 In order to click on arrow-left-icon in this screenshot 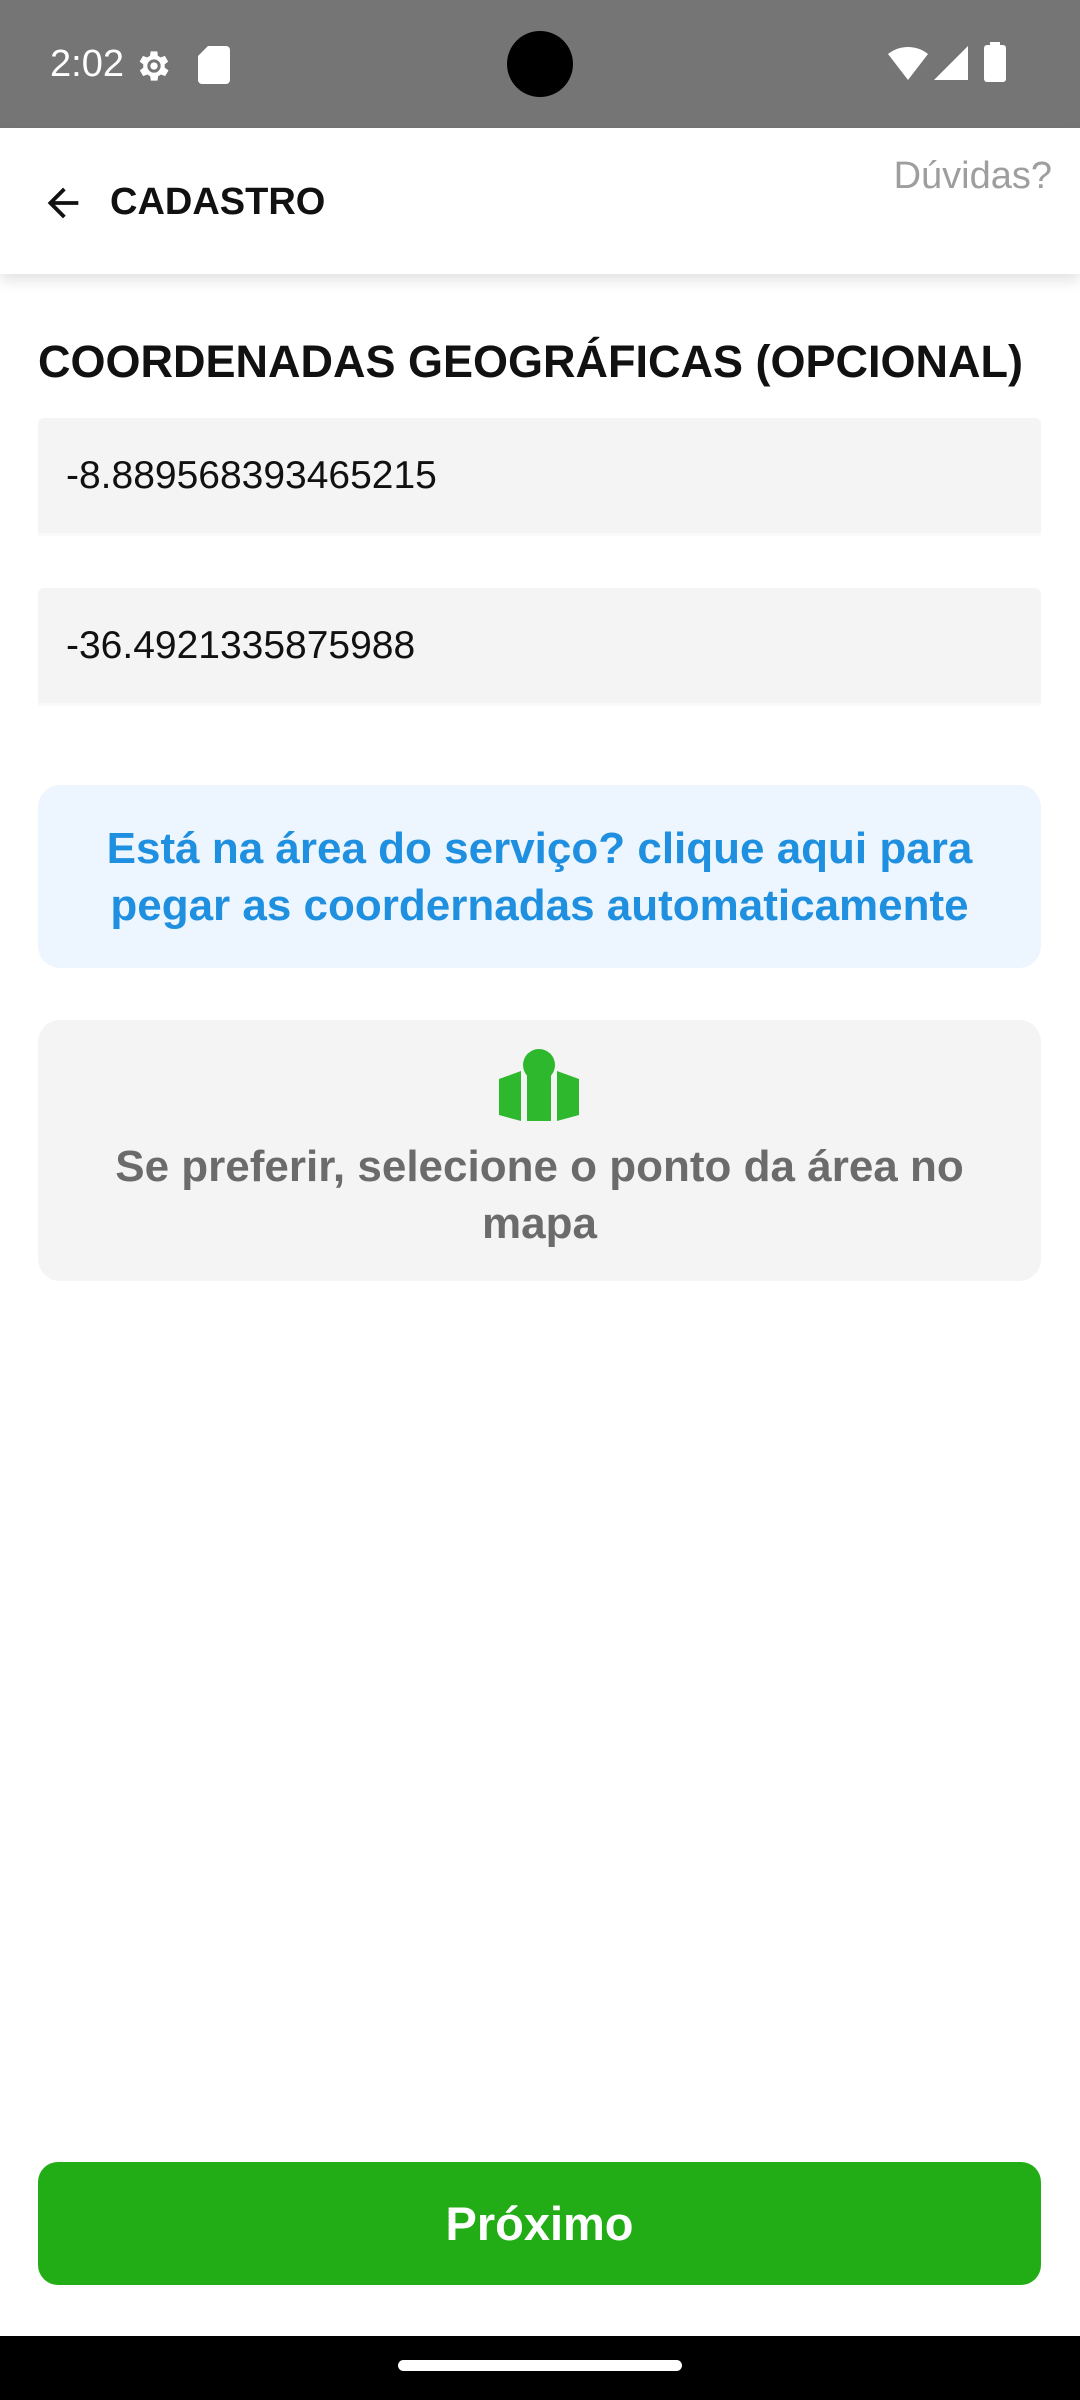, I will do `click(63, 203)`.